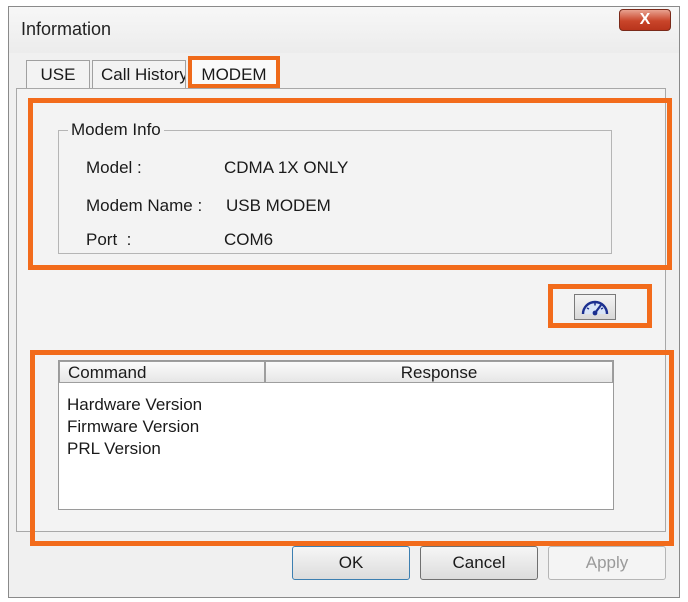 The height and width of the screenshot is (602, 688). I want to click on highlight-diagnostic-button, so click(600, 306).